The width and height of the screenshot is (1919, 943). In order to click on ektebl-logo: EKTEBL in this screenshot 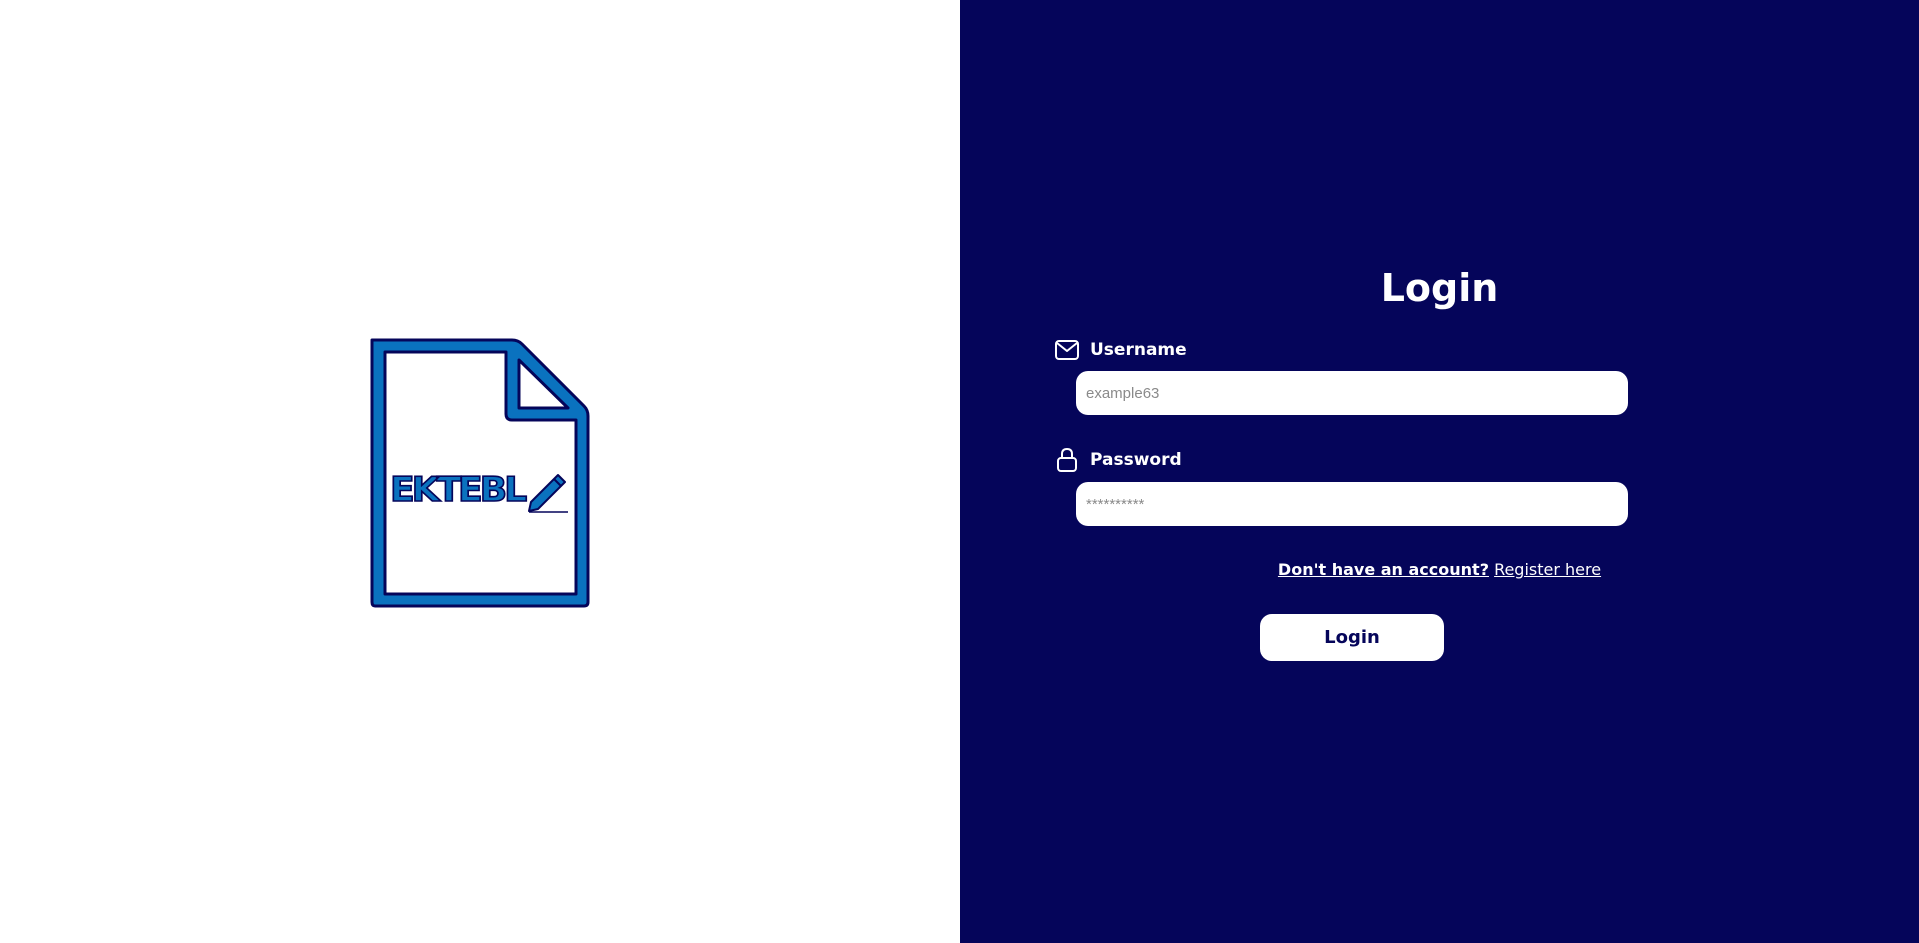, I will do `click(480, 473)`.